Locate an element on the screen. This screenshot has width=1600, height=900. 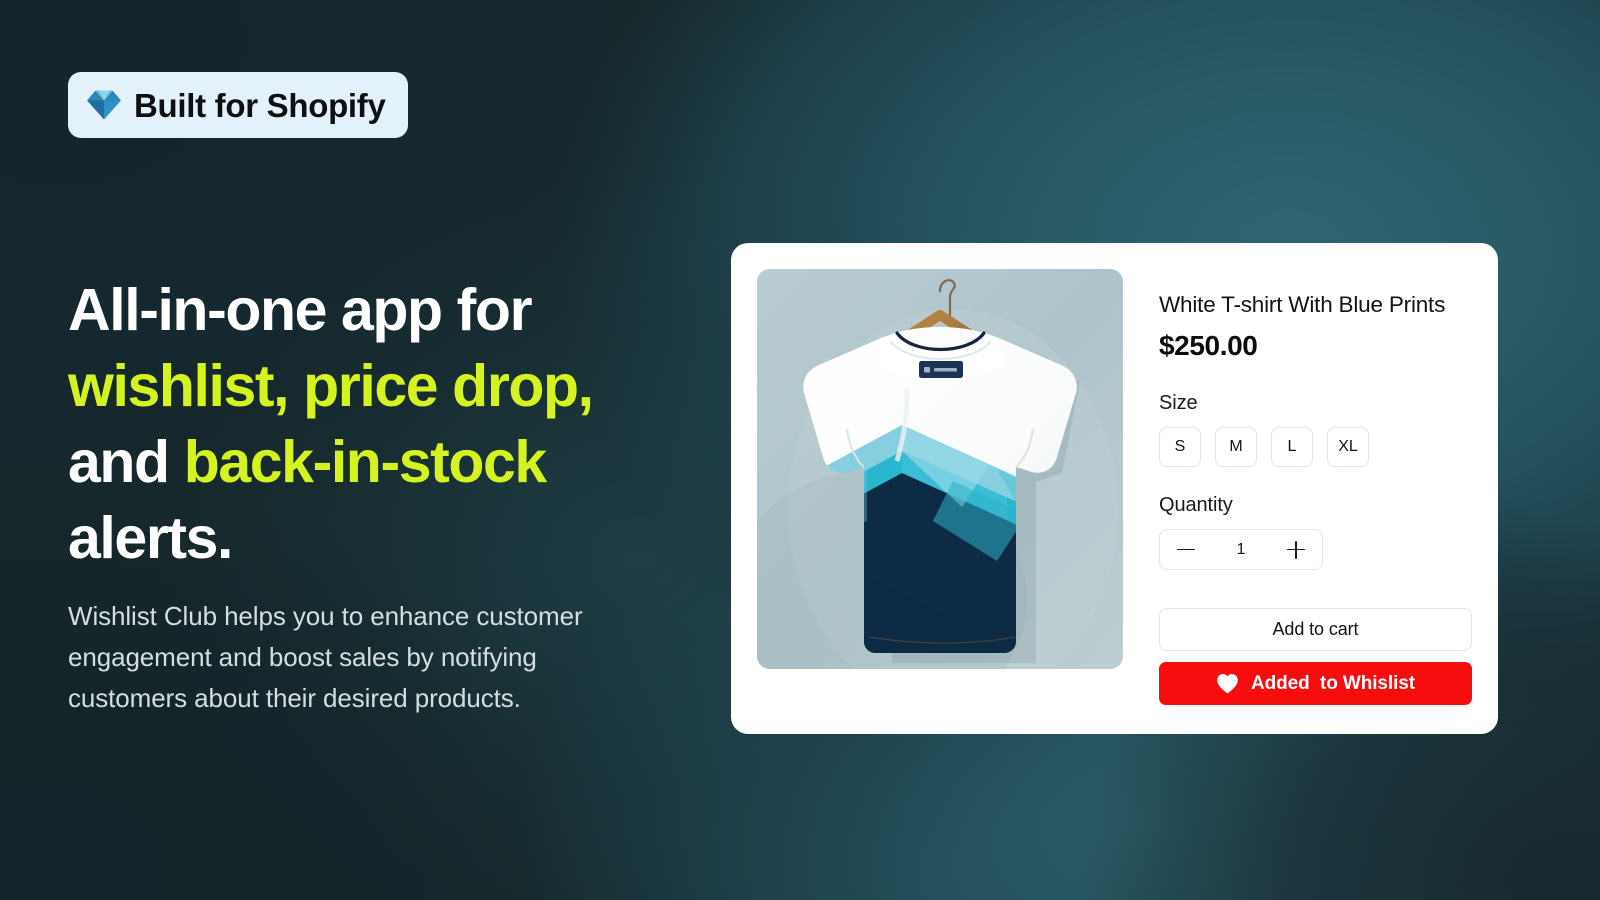
quantity-value: 1 is located at coordinates (1241, 550).